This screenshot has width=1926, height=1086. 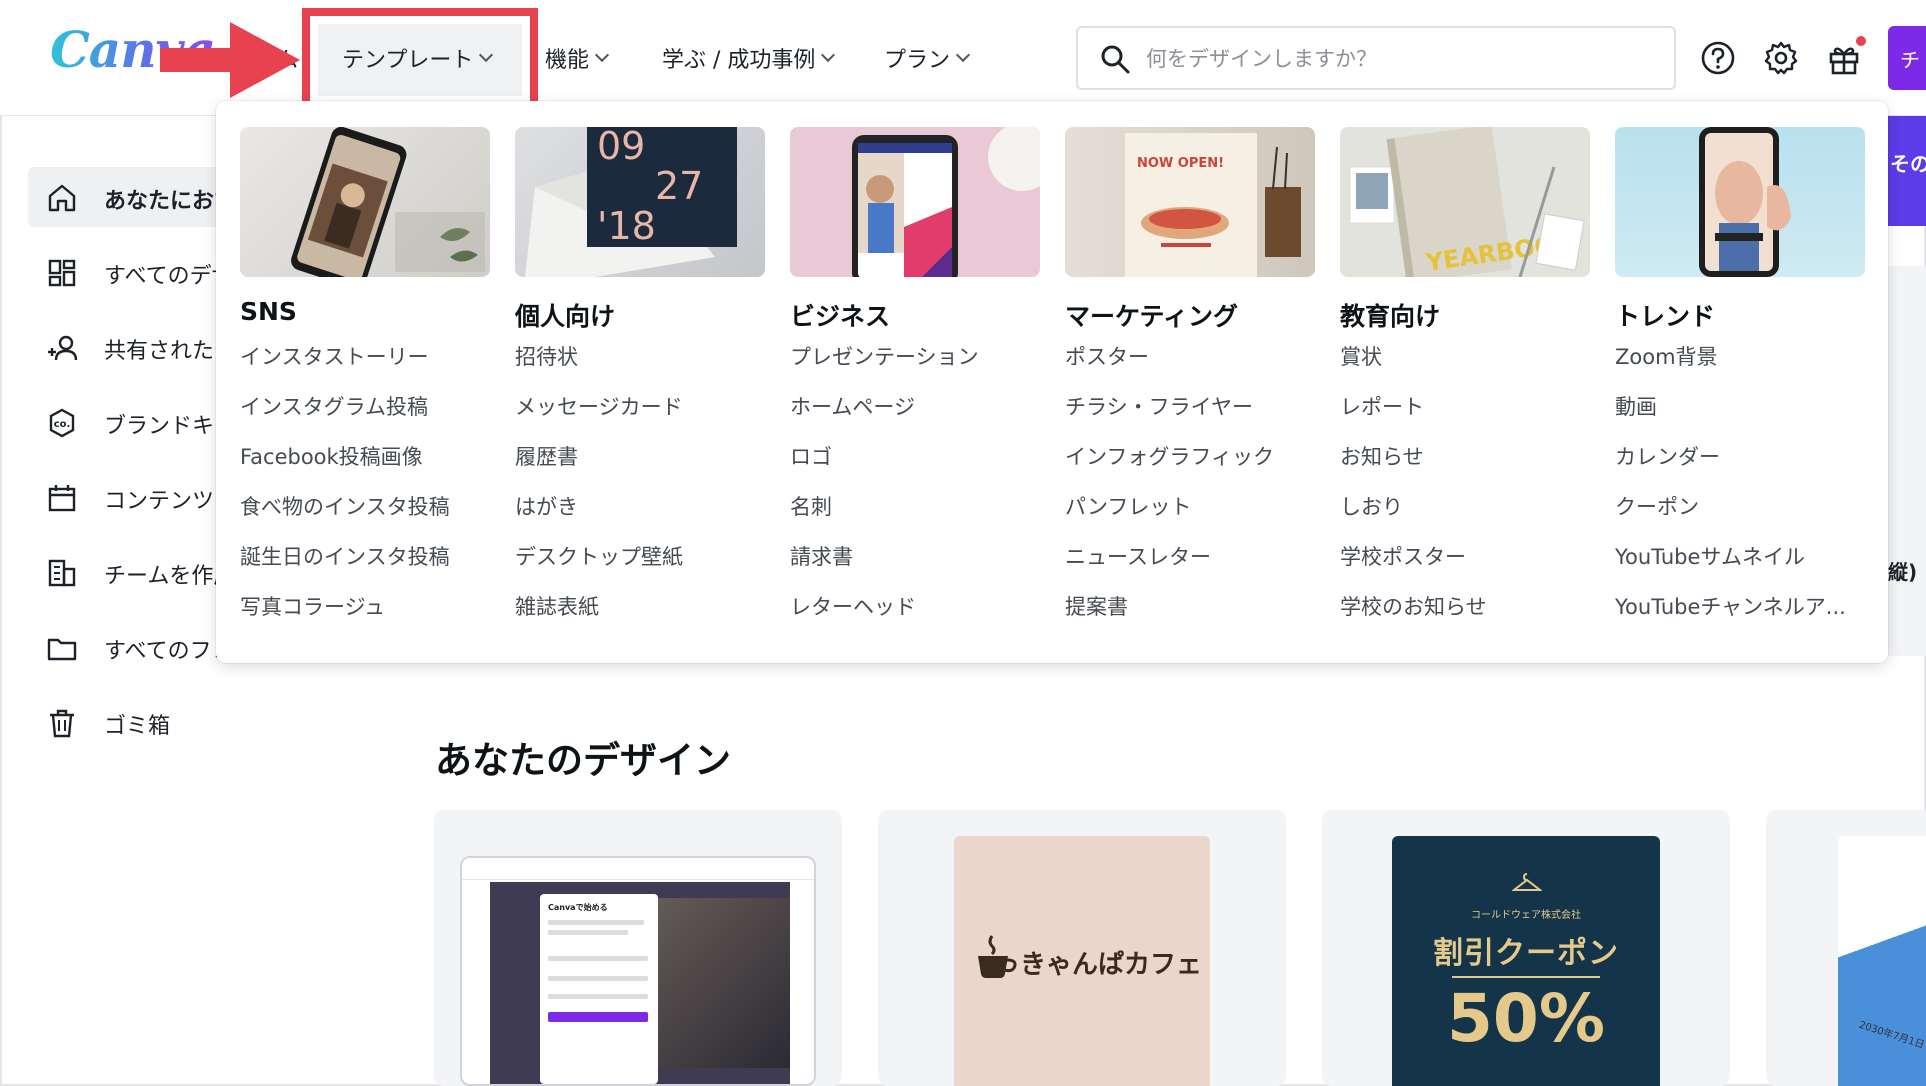 What do you see at coordinates (365, 516) in the screenshot?
I see `dropdown-item: 食べ物のインスタ投稿` at bounding box center [365, 516].